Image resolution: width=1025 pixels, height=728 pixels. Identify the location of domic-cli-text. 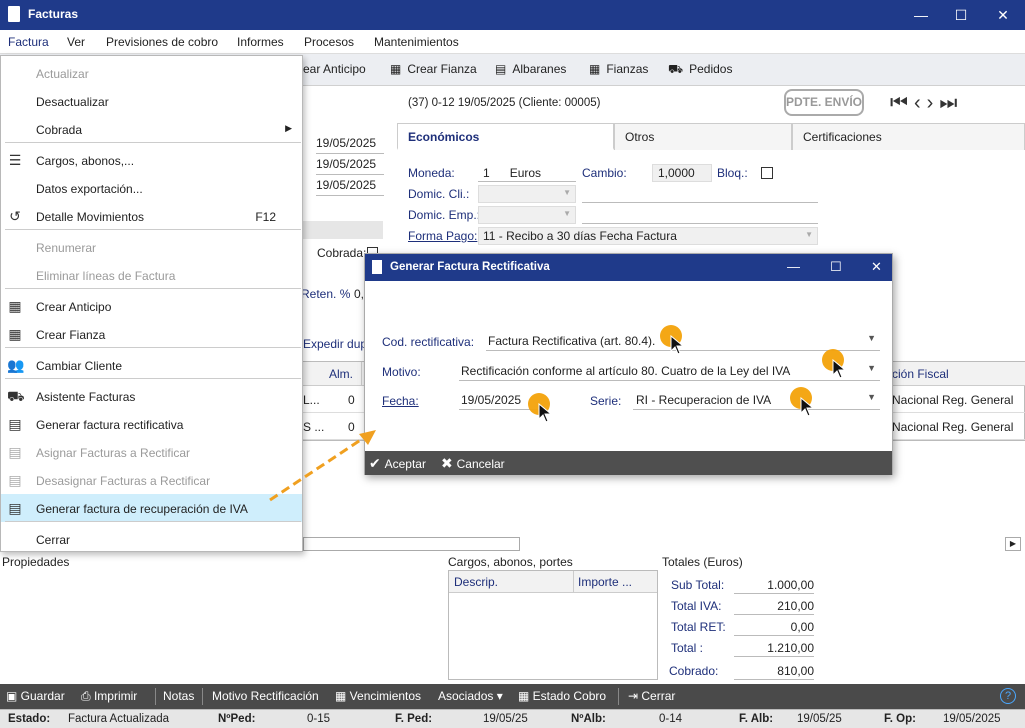
(700, 194).